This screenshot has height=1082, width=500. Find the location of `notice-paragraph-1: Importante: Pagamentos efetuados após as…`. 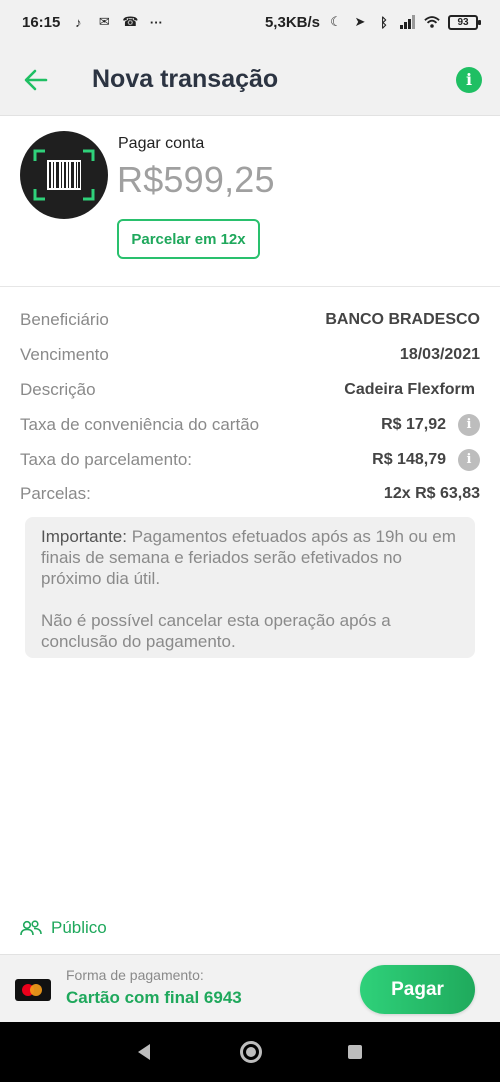

notice-paragraph-1: Importante: Pagamentos efetuados após as… is located at coordinates (250, 557).